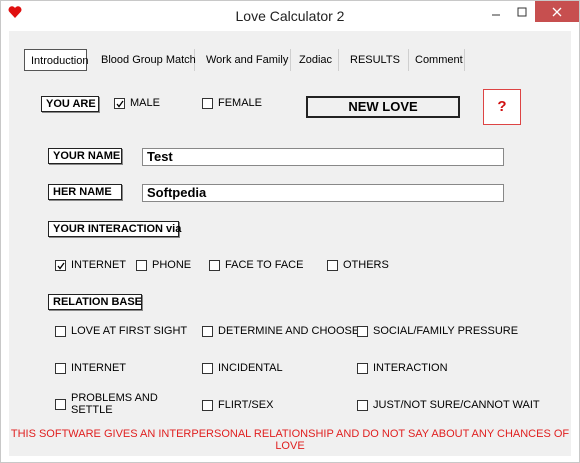  I want to click on minimize-icon, so click(496, 14).